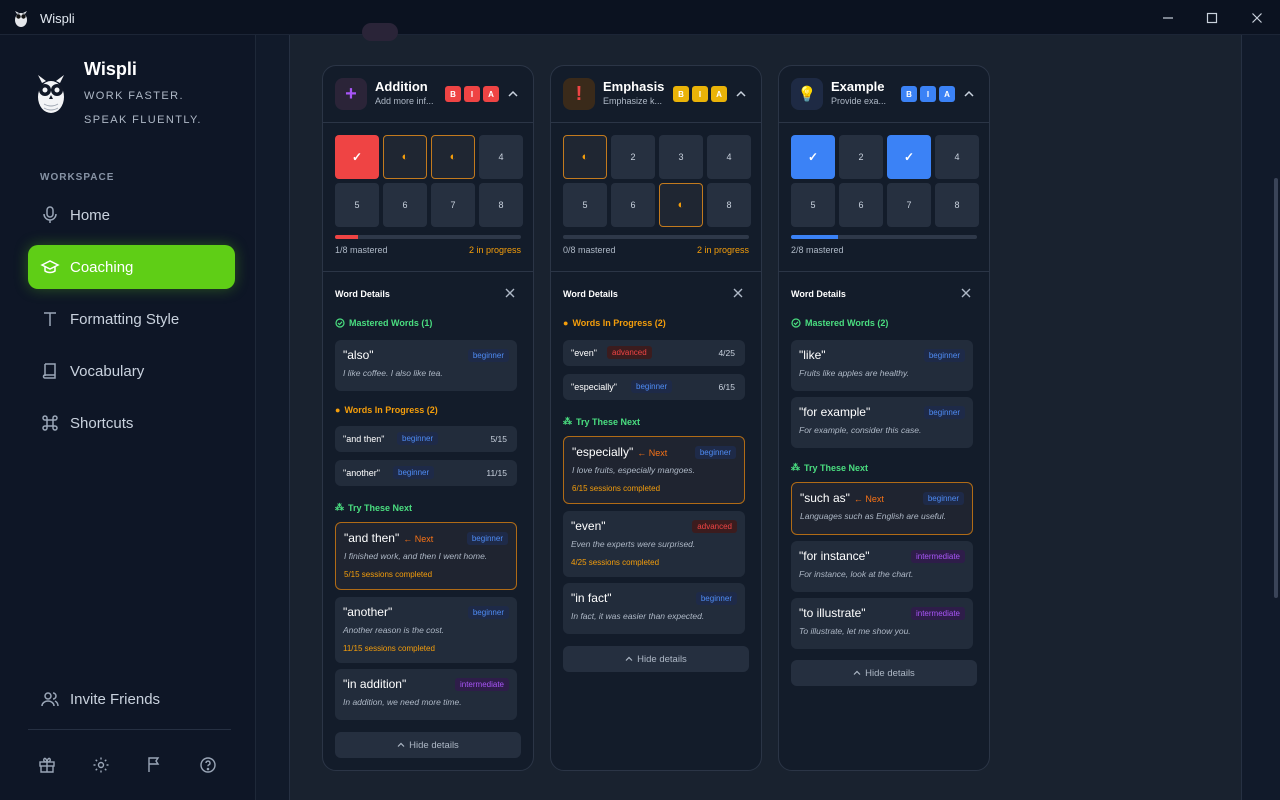  What do you see at coordinates (944, 355) in the screenshot?
I see `level-tag: beginner` at bounding box center [944, 355].